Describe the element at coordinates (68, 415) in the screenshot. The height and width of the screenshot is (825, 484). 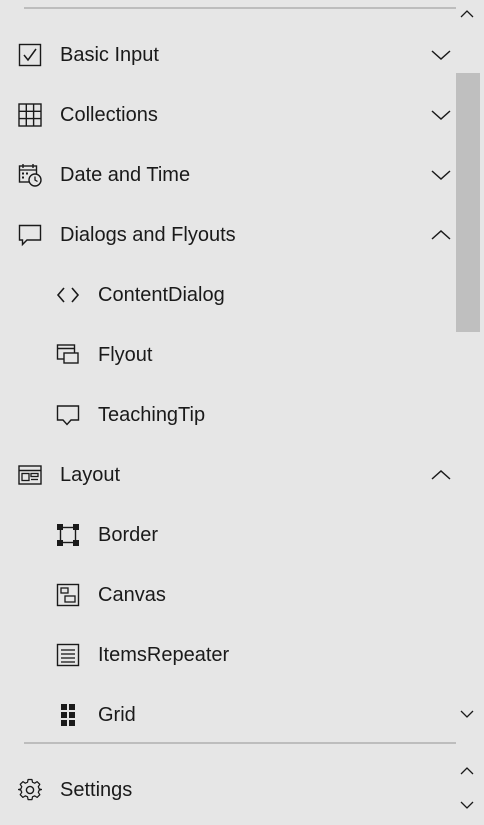
I see `teaching-tip-icon` at that location.